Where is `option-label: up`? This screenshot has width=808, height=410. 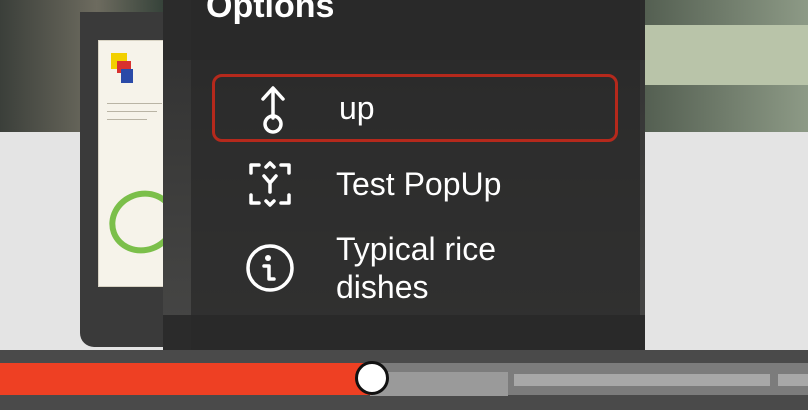
option-label: up is located at coordinates (357, 108).